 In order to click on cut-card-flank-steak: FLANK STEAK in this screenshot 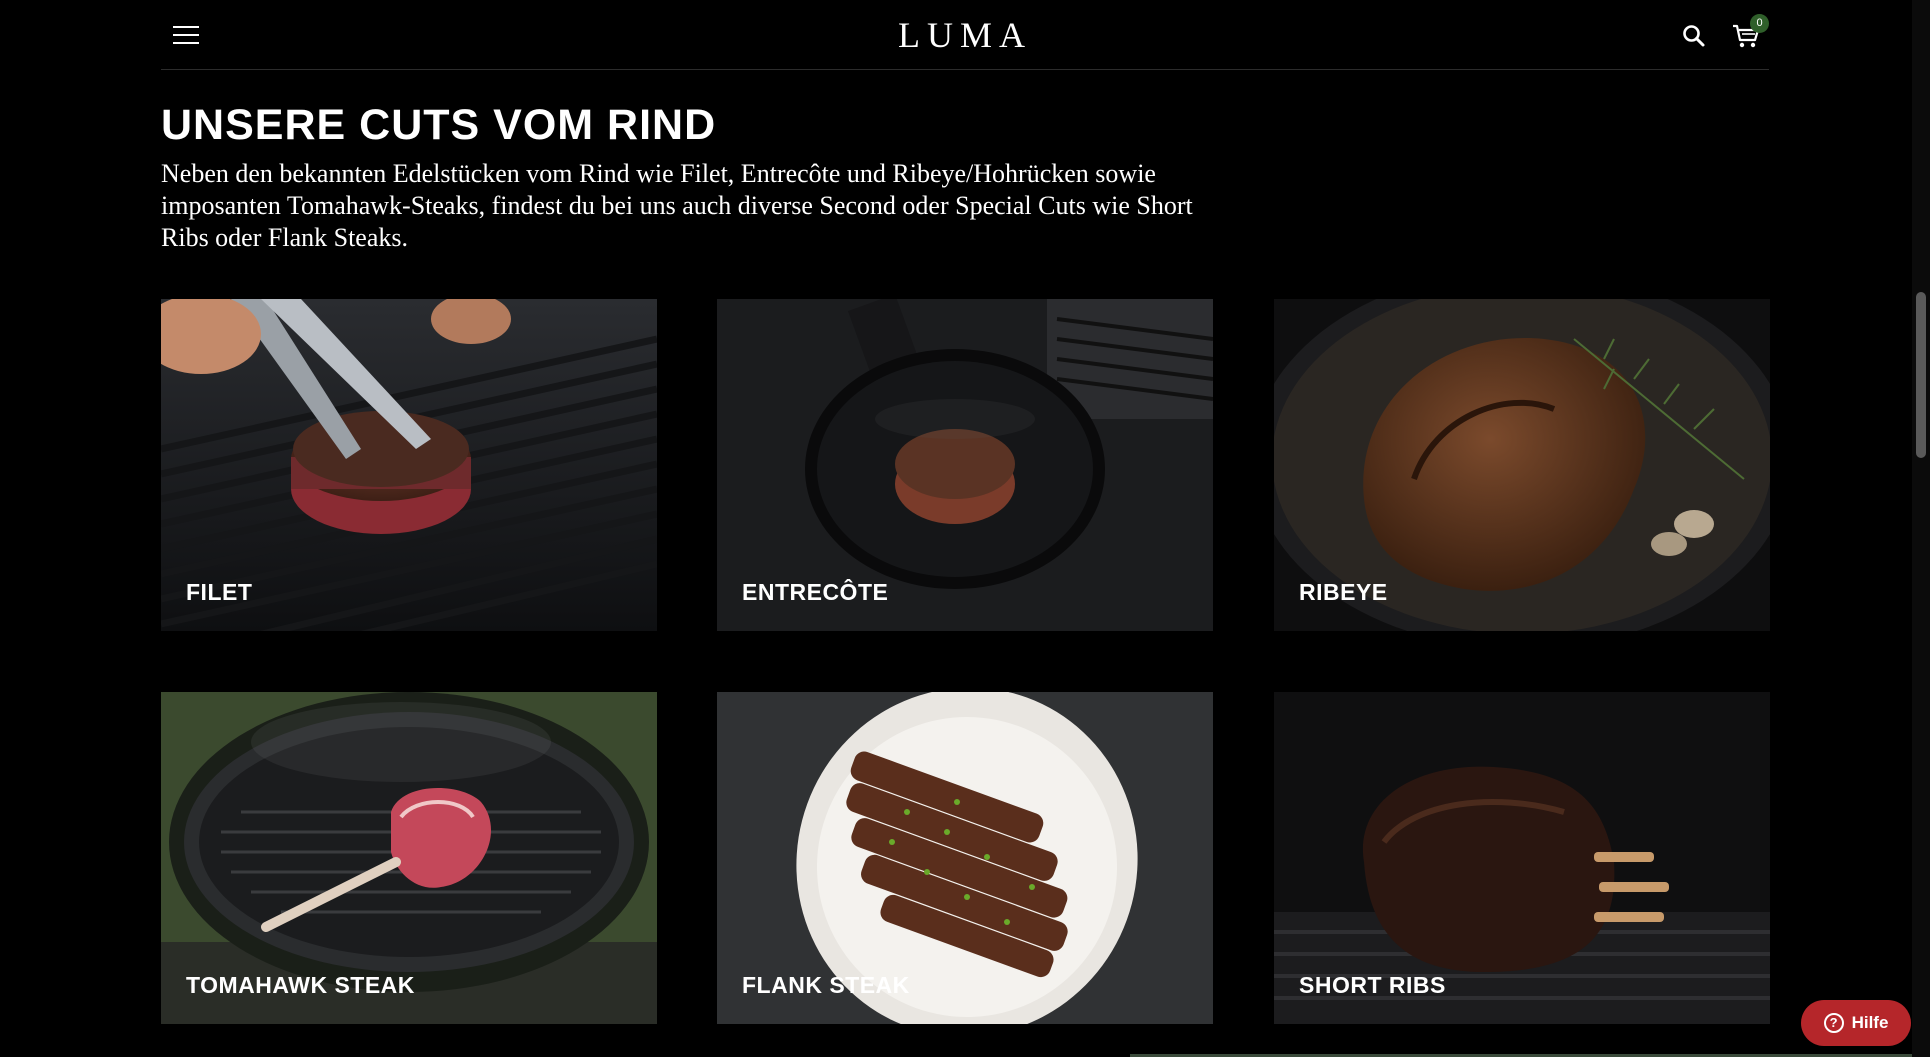, I will do `click(965, 858)`.